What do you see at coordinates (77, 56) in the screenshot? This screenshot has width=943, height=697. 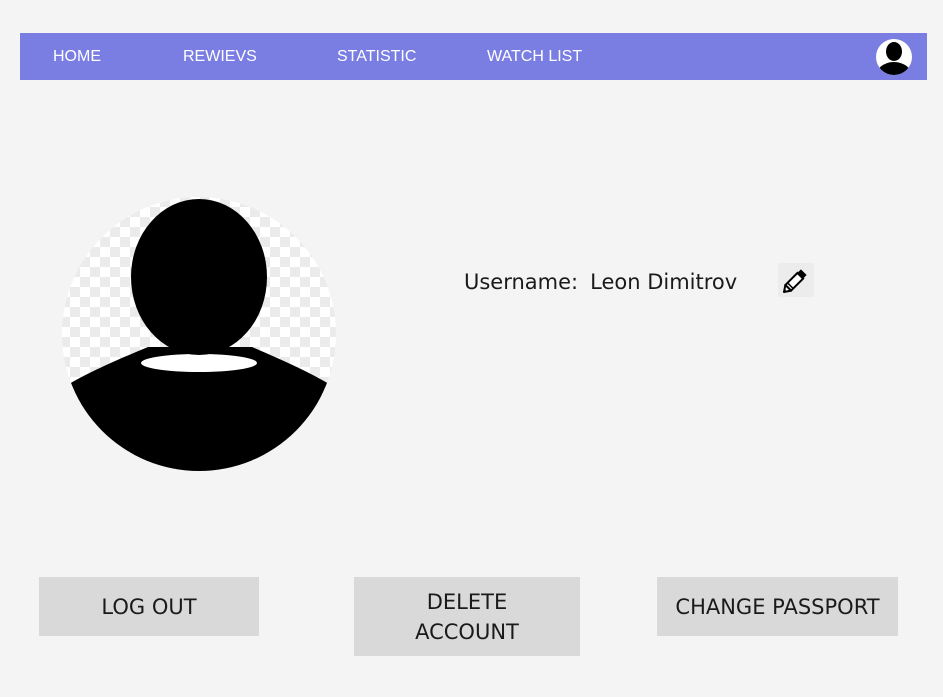 I see `nav-home: HOME` at bounding box center [77, 56].